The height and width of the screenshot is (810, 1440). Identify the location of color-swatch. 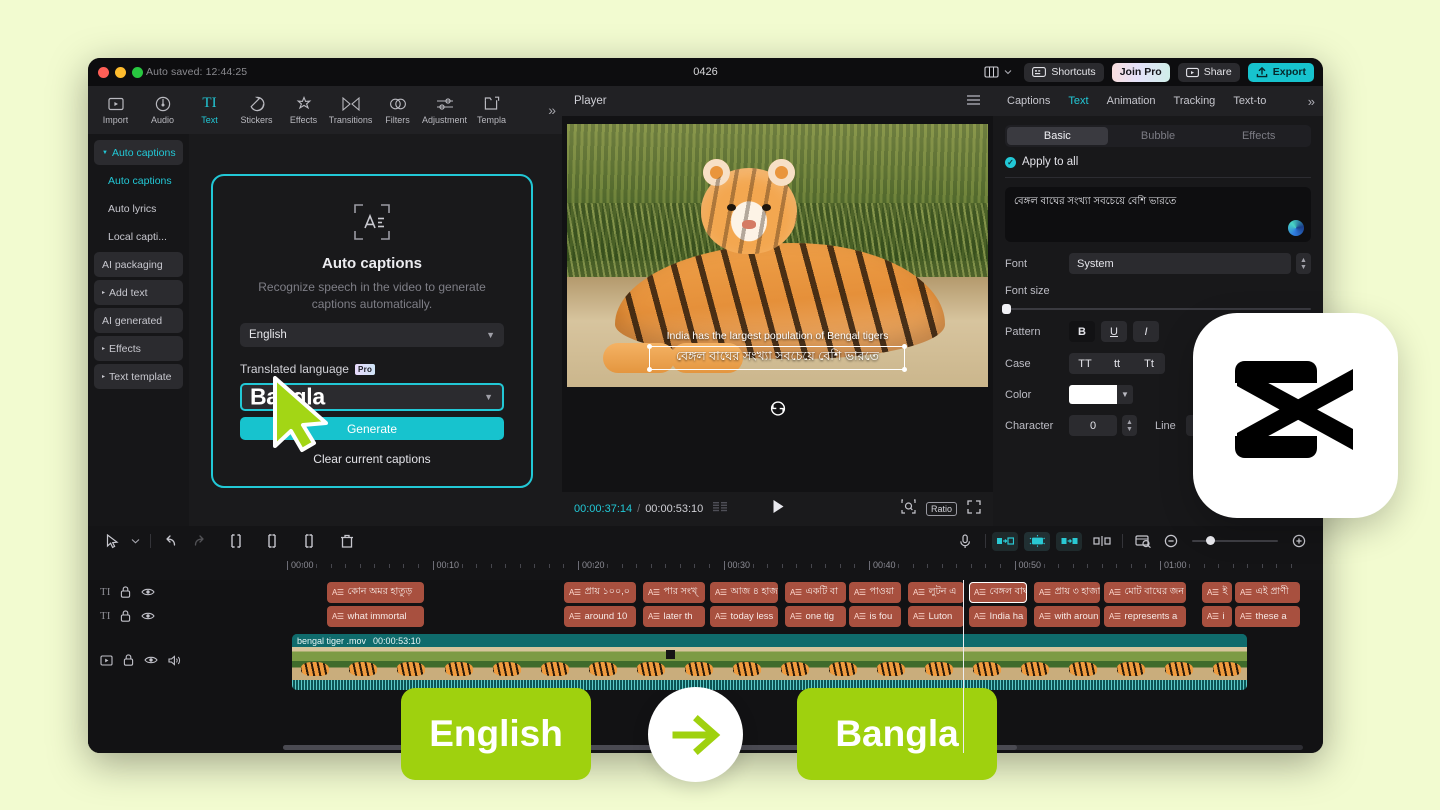
(1093, 394).